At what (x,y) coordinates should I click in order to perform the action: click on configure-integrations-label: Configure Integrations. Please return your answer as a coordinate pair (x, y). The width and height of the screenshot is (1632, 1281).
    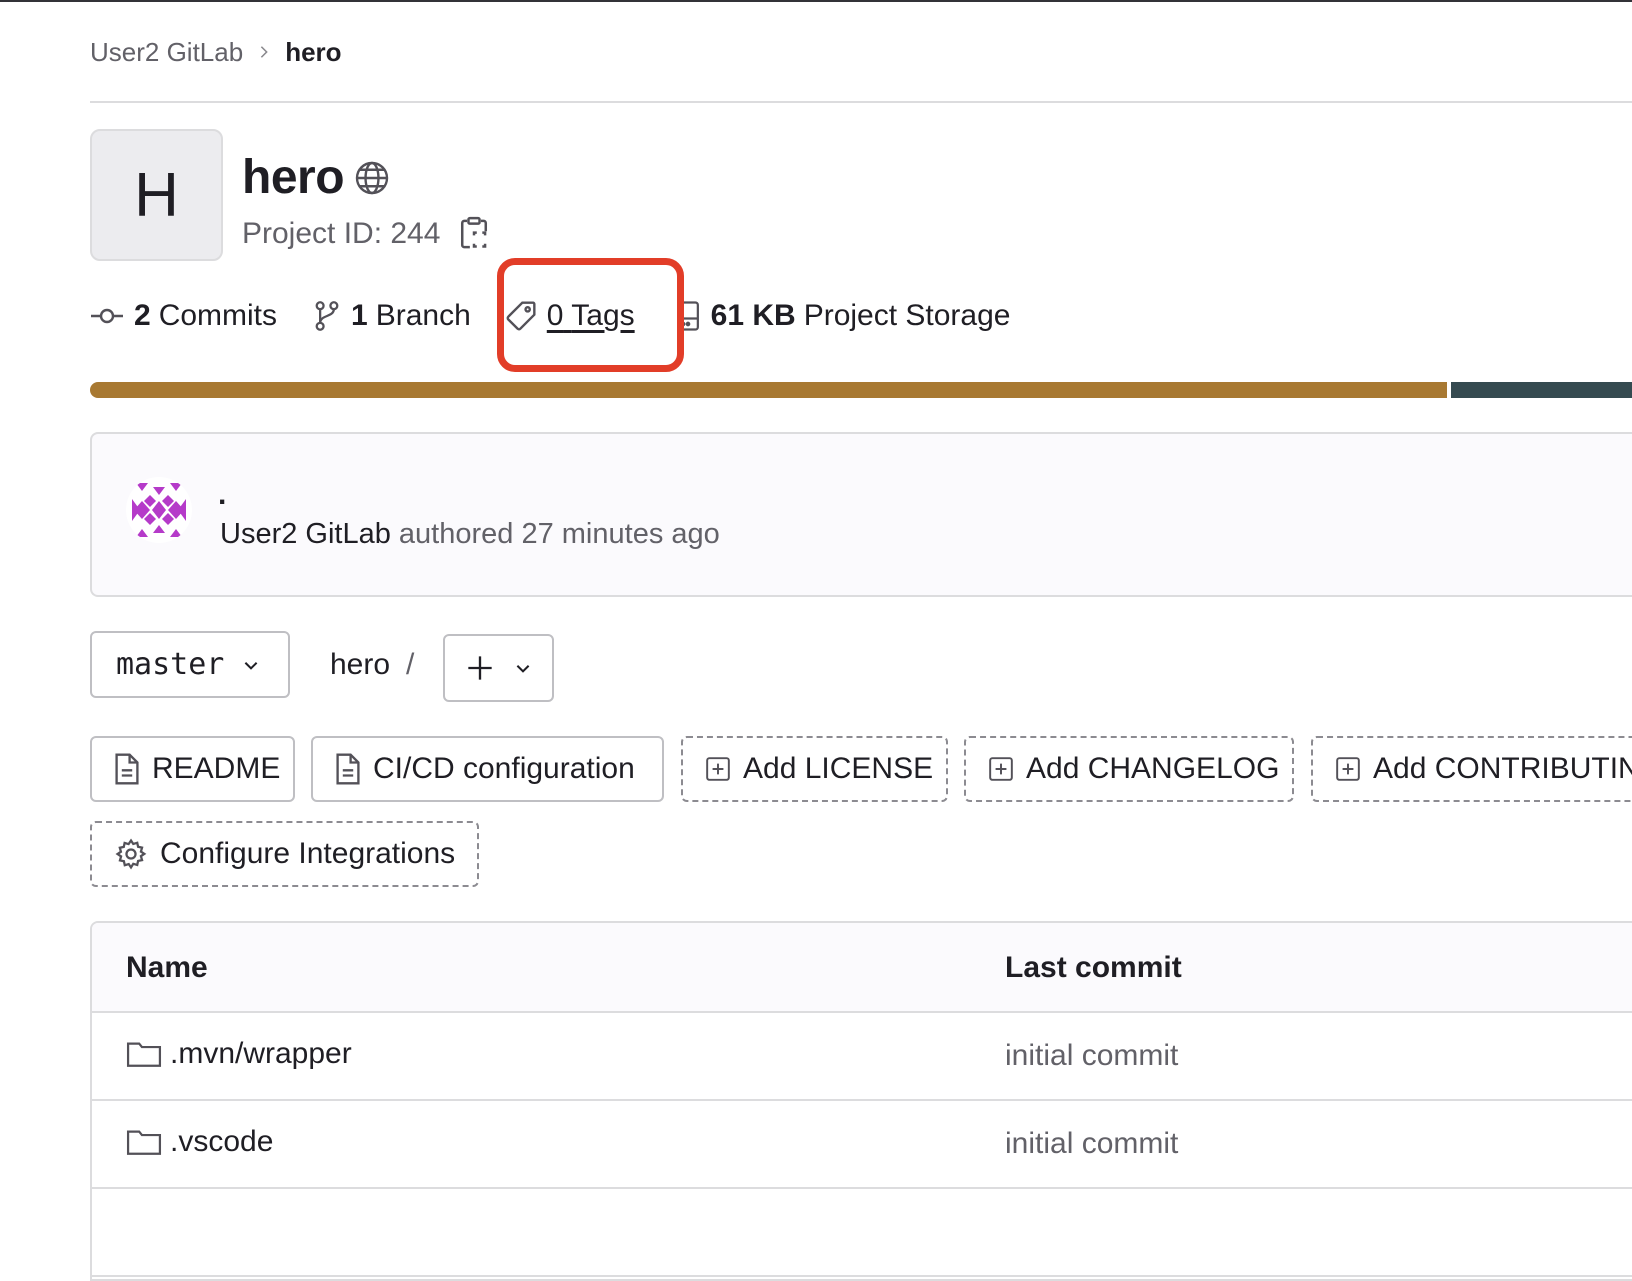
    Looking at the image, I should click on (308, 853).